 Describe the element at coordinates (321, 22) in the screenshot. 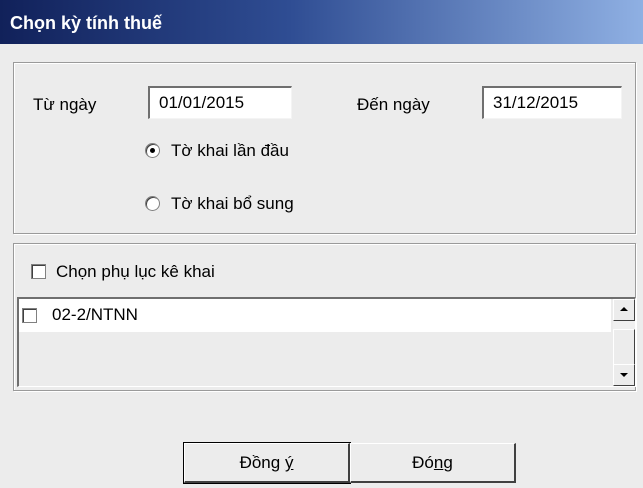

I see `title-bar: Chọn kỳ tính thuế` at that location.